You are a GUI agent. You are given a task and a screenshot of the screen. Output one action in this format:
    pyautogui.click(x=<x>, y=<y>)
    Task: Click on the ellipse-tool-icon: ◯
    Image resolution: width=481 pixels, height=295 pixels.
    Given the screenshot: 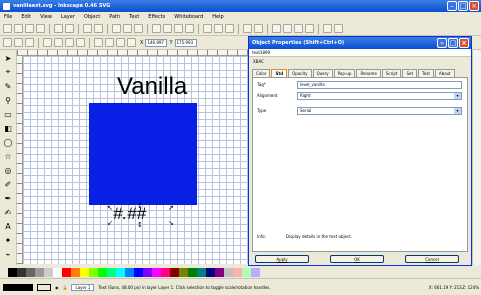 What is the action you would take?
    pyautogui.click(x=8, y=142)
    